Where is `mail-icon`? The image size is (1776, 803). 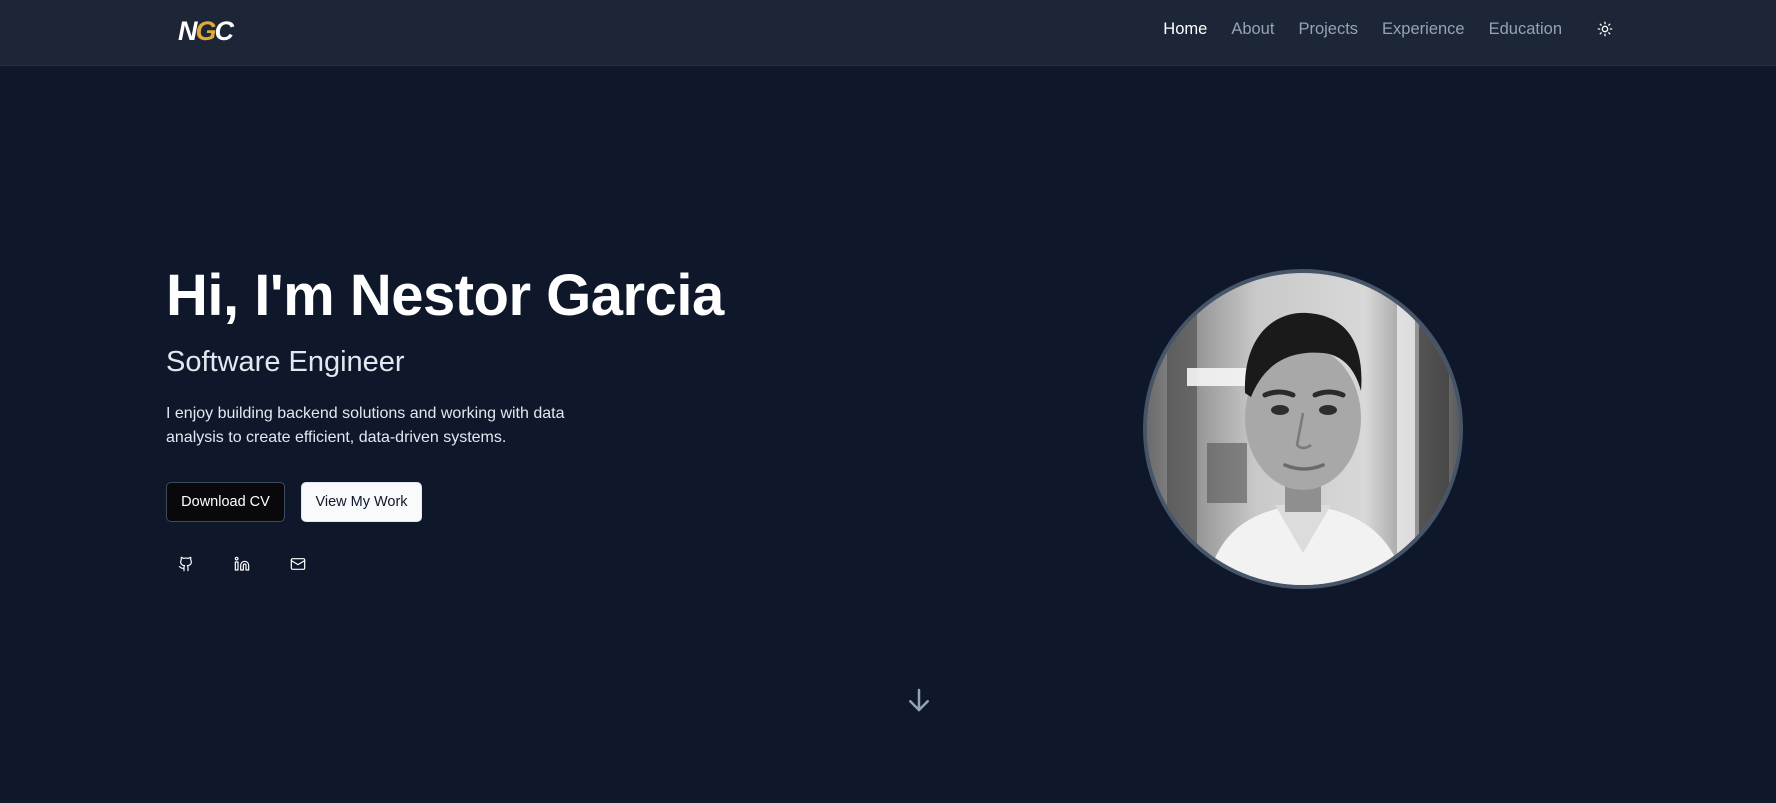
mail-icon is located at coordinates (298, 564).